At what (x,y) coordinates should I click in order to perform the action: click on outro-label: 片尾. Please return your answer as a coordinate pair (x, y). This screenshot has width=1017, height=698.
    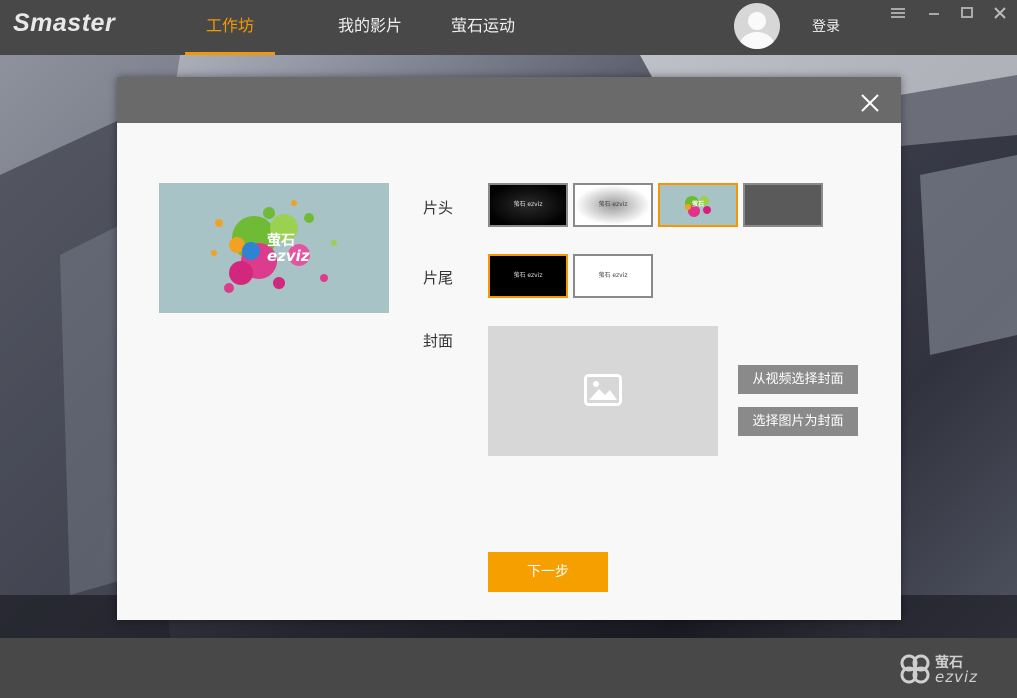
    Looking at the image, I should click on (438, 278).